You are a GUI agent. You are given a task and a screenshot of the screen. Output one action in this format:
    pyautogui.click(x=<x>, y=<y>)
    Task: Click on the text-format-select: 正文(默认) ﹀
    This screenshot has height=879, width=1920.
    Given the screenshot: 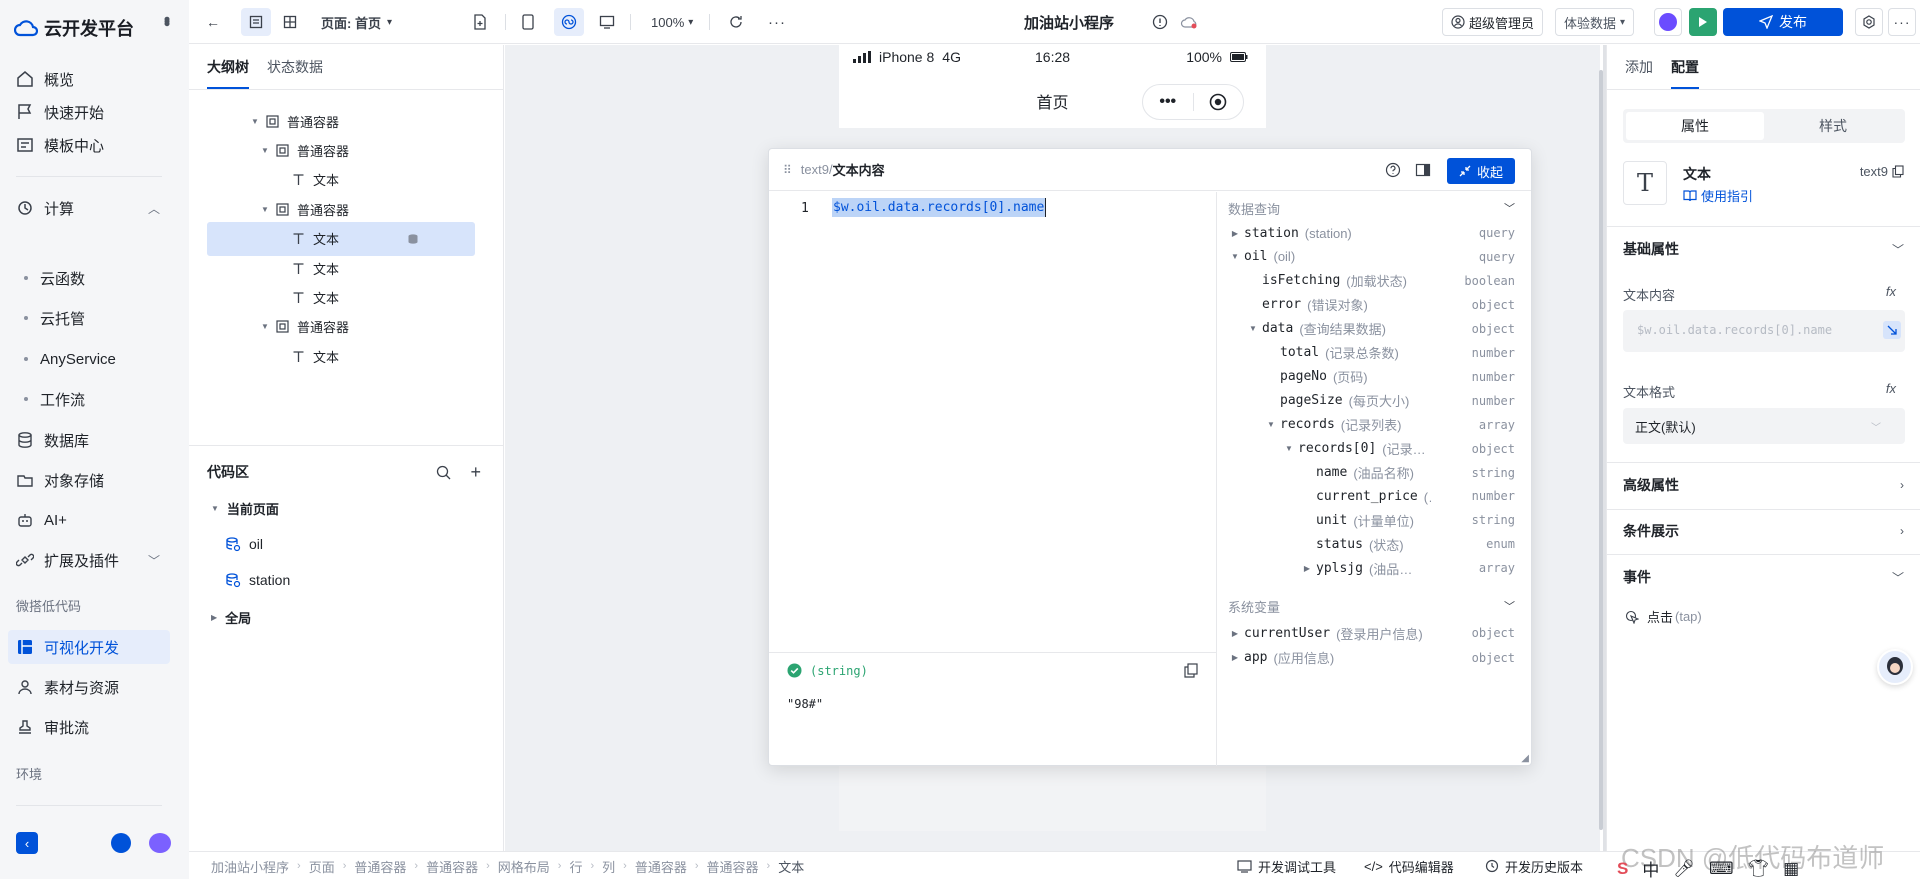 What is the action you would take?
    pyautogui.click(x=1764, y=426)
    